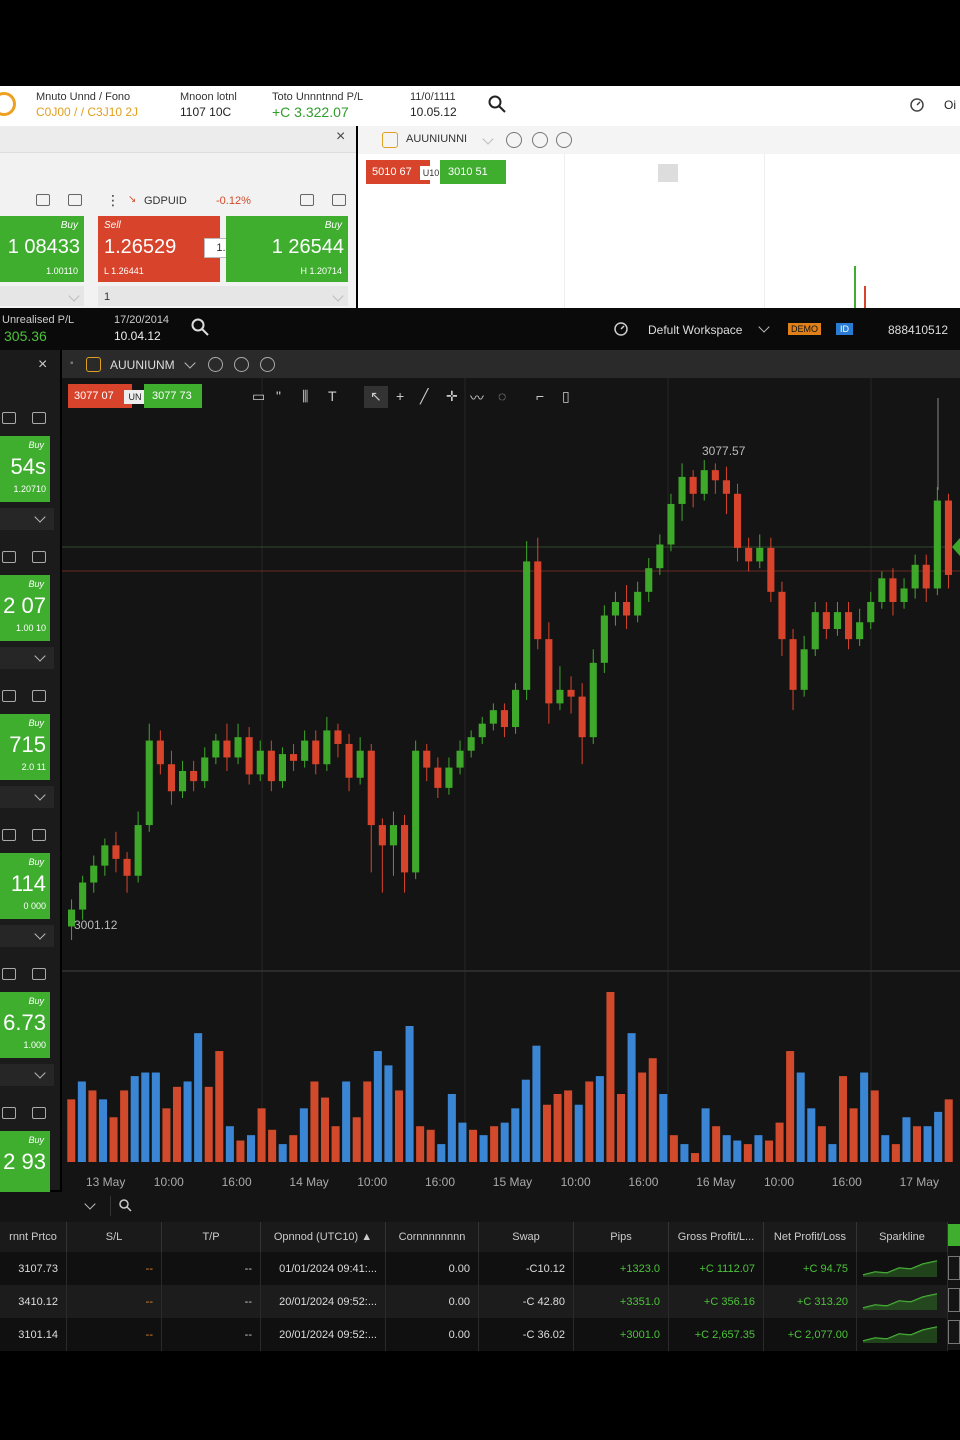 The image size is (960, 1440). Describe the element at coordinates (142, 365) in the screenshot. I see `dark-instrument-name: AUUNIUNM` at that location.